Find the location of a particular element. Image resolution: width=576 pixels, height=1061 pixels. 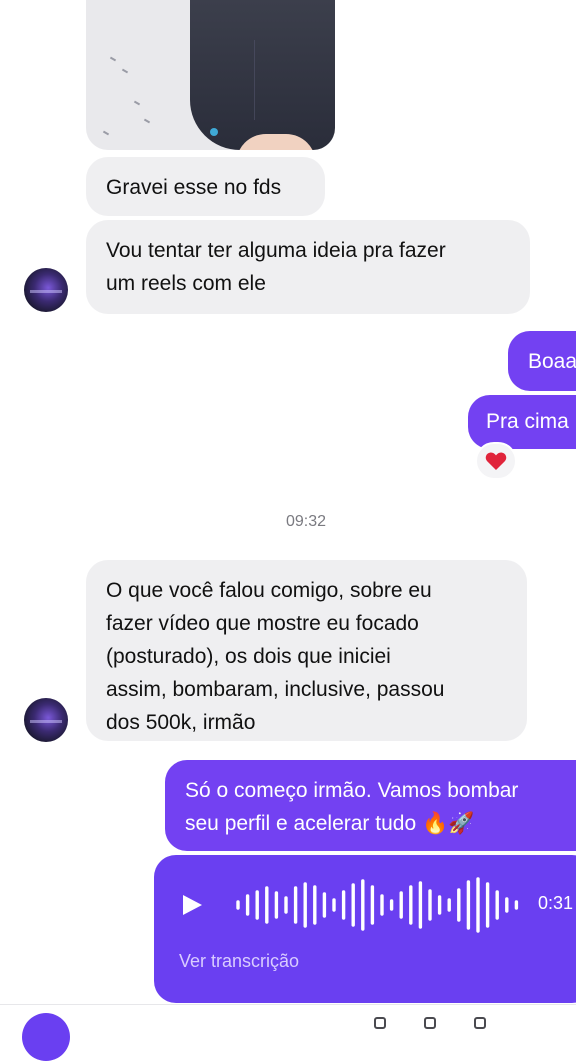

heart-icon is located at coordinates (496, 461).